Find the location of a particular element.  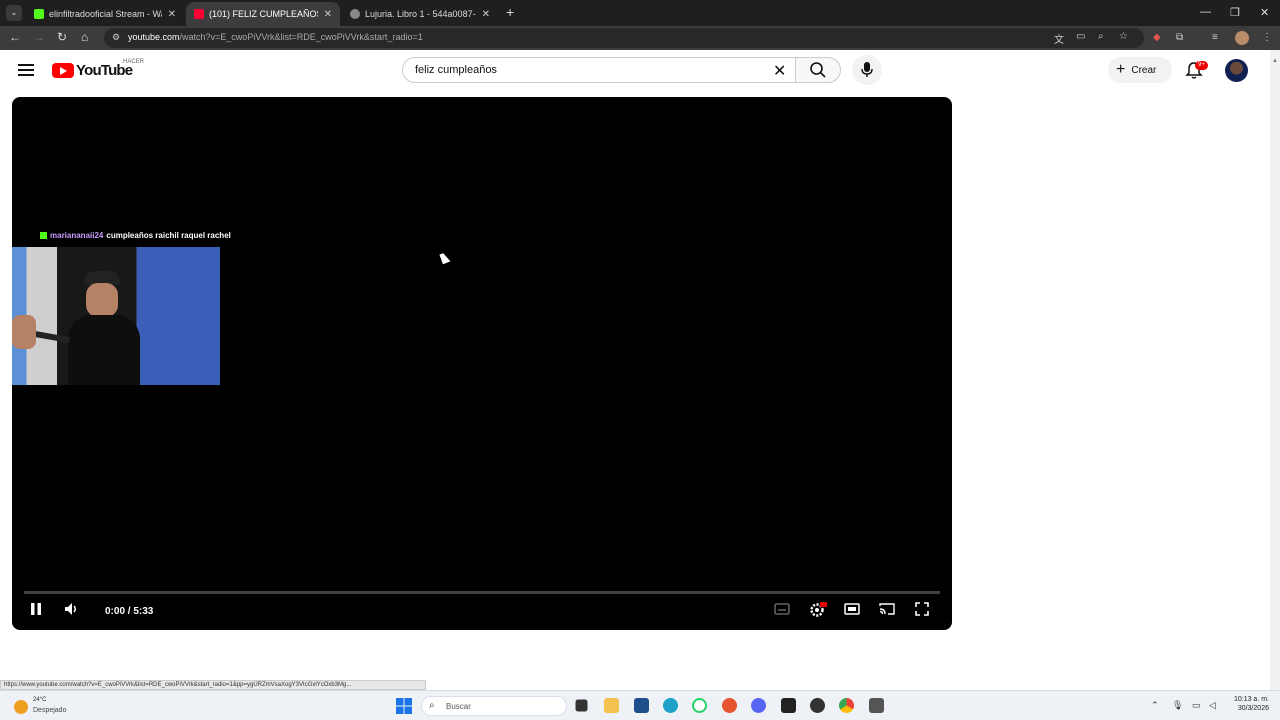

miniplayer-icon is located at coordinates (852, 609).